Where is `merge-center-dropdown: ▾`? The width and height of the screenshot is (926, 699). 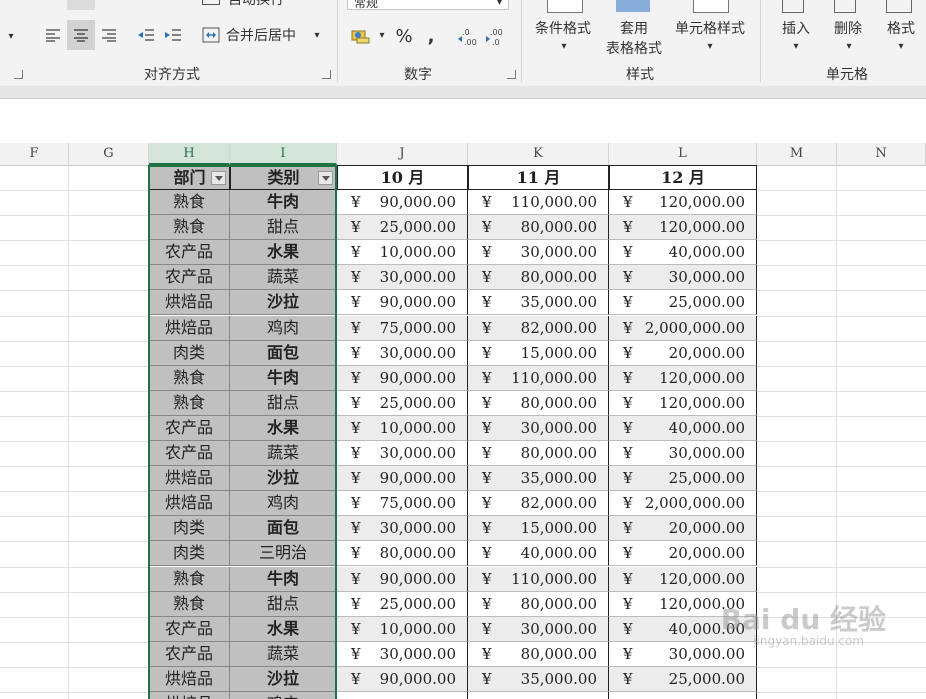 merge-center-dropdown: ▾ is located at coordinates (317, 35).